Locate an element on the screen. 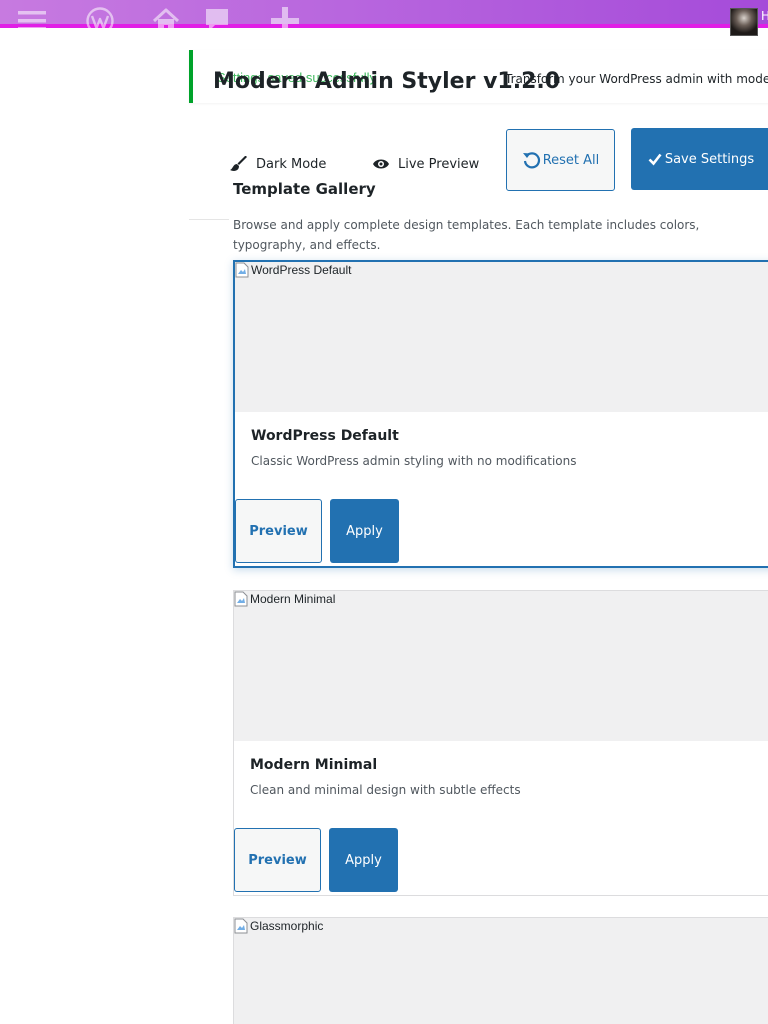 The image size is (768, 1024). template-thumbnail-alt-text: Glassmorphic is located at coordinates (287, 926).